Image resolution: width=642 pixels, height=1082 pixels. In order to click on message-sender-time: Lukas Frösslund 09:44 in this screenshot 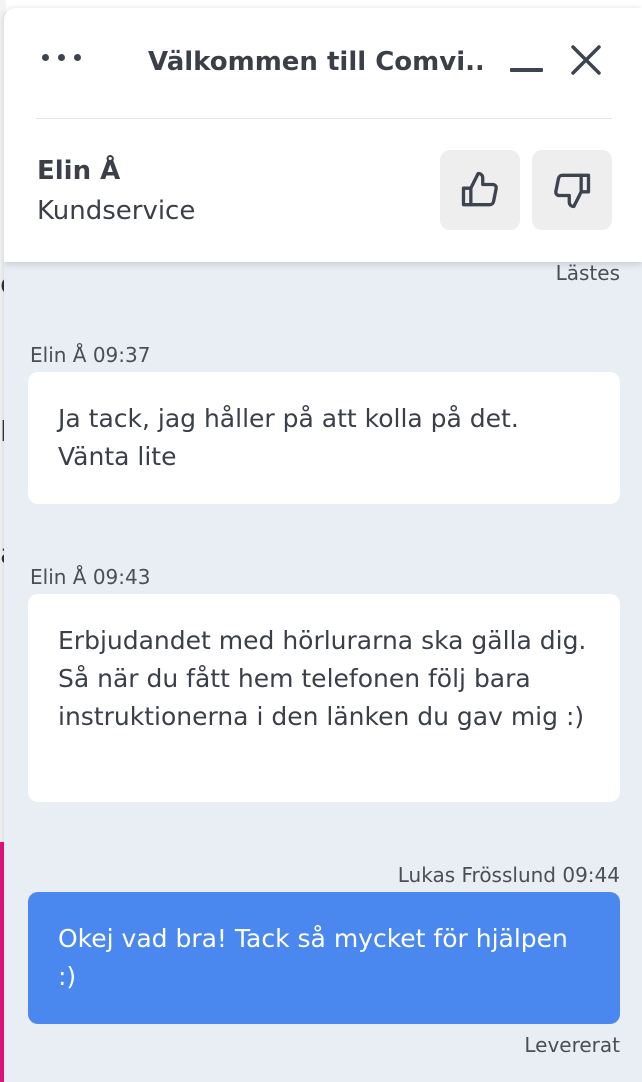, I will do `click(508, 875)`.